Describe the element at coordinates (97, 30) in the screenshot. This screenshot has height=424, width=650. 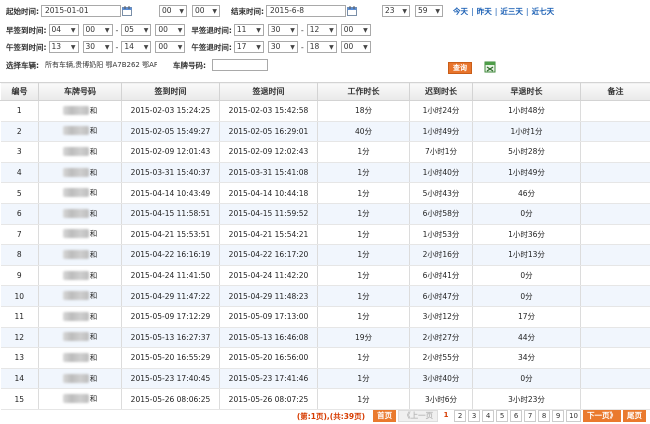
I see `early-checkin-start-minute: 00 ▼` at that location.